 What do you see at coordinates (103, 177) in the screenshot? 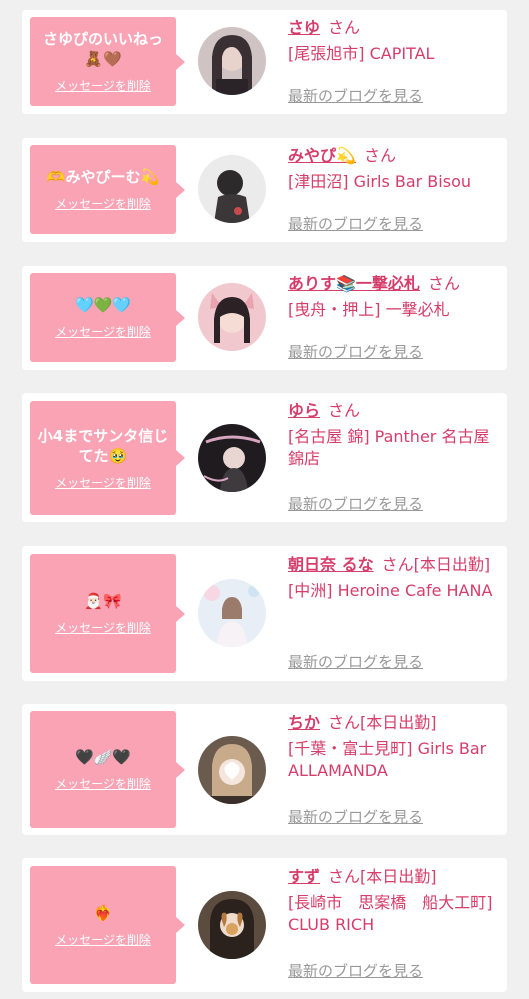
I see `message-text: 🫶みやぴーむ💫` at bounding box center [103, 177].